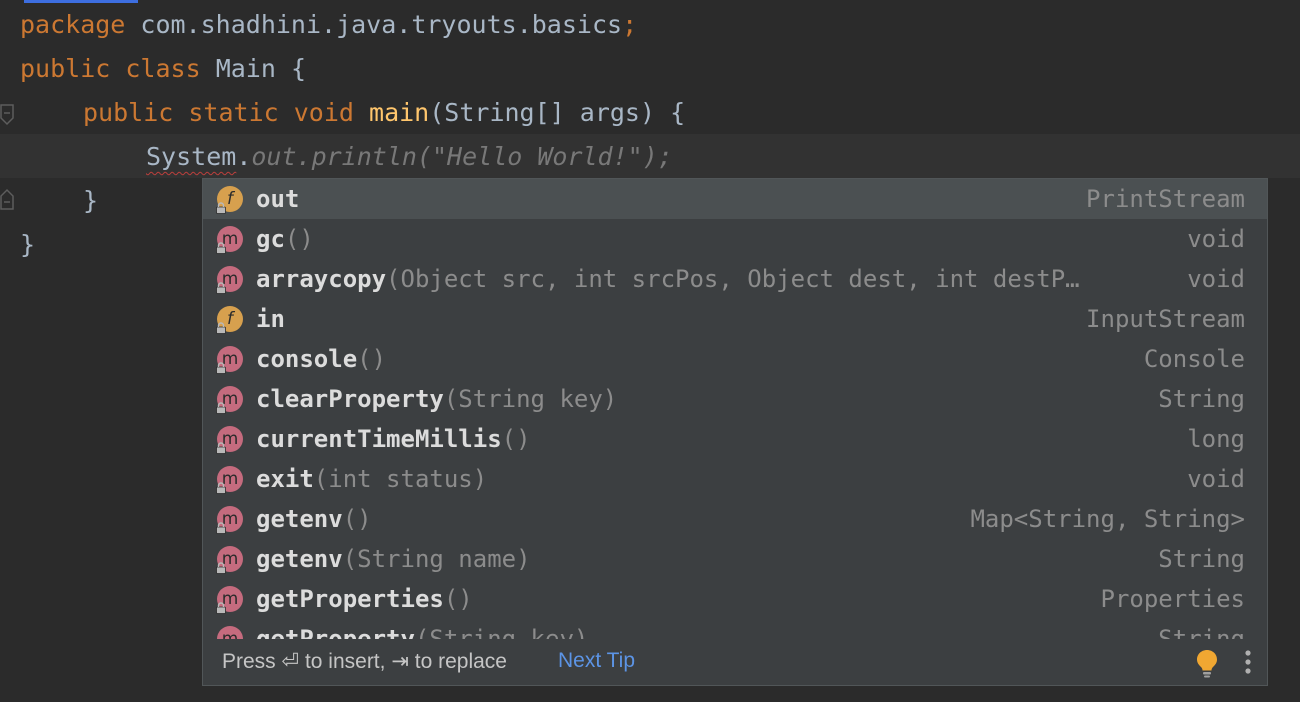 This screenshot has width=1300, height=702. I want to click on completion-item-label: getenv(String name), so click(393, 559).